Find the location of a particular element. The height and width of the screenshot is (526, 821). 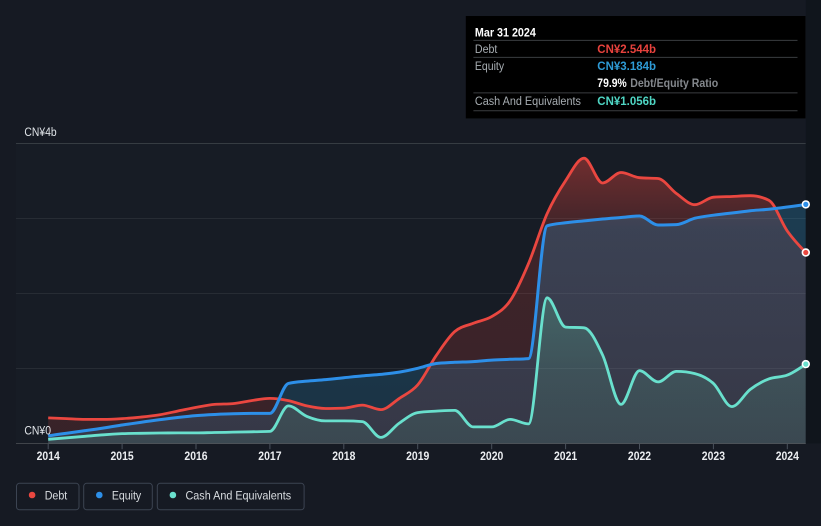

svg-text: Mar 31 2024 is located at coordinates (505, 33).